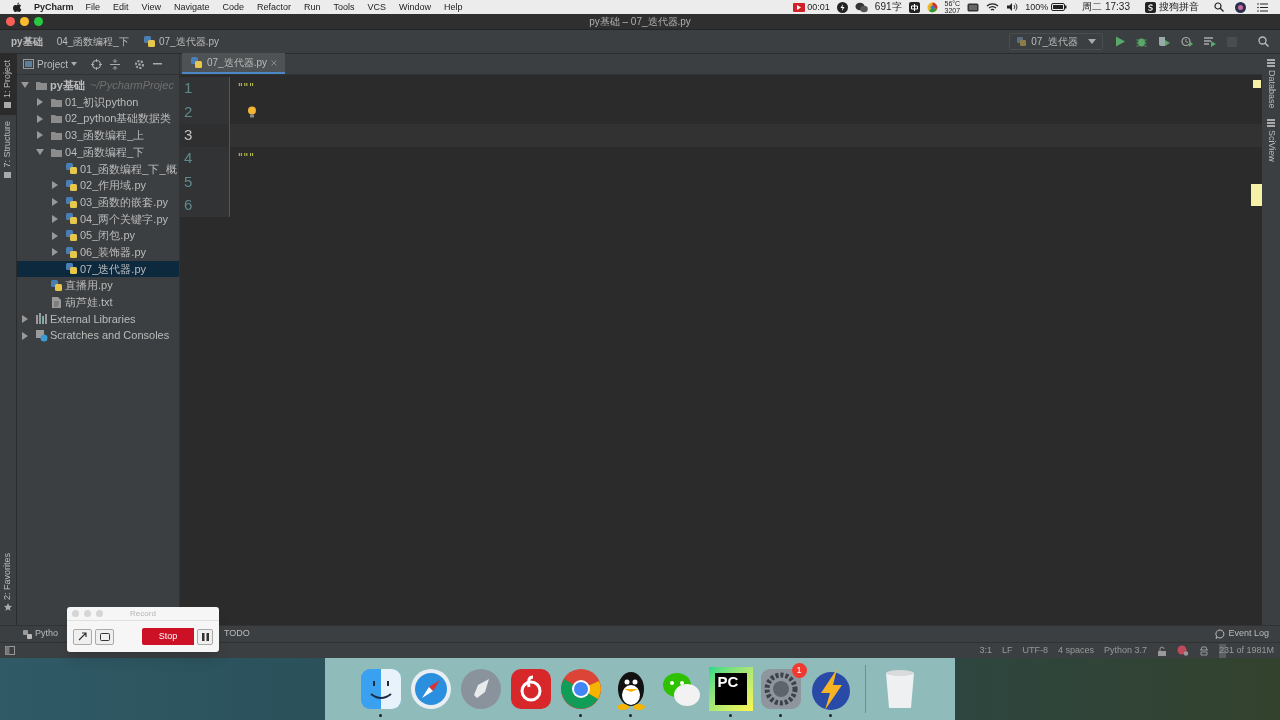  What do you see at coordinates (376, 7) in the screenshot?
I see `menu-item: VCS` at bounding box center [376, 7].